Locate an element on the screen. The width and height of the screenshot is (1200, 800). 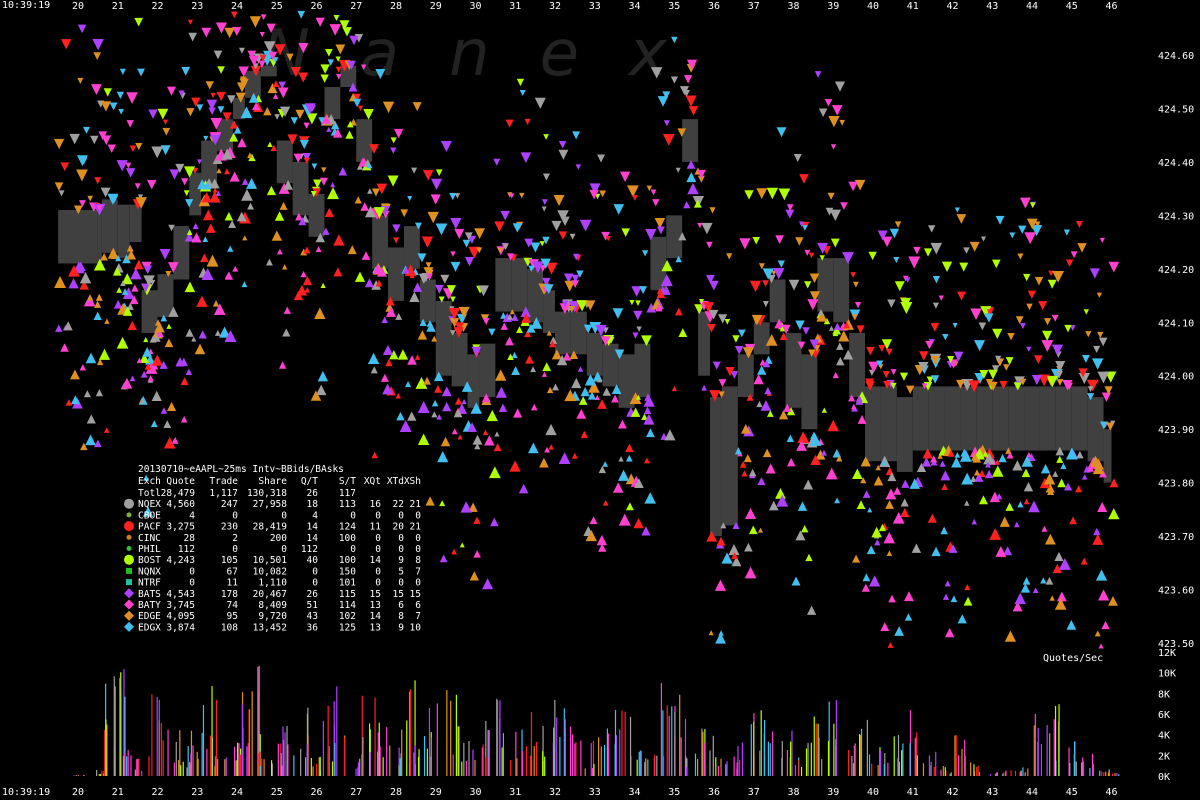
stats-cell: 4 is located at coordinates (315, 515).